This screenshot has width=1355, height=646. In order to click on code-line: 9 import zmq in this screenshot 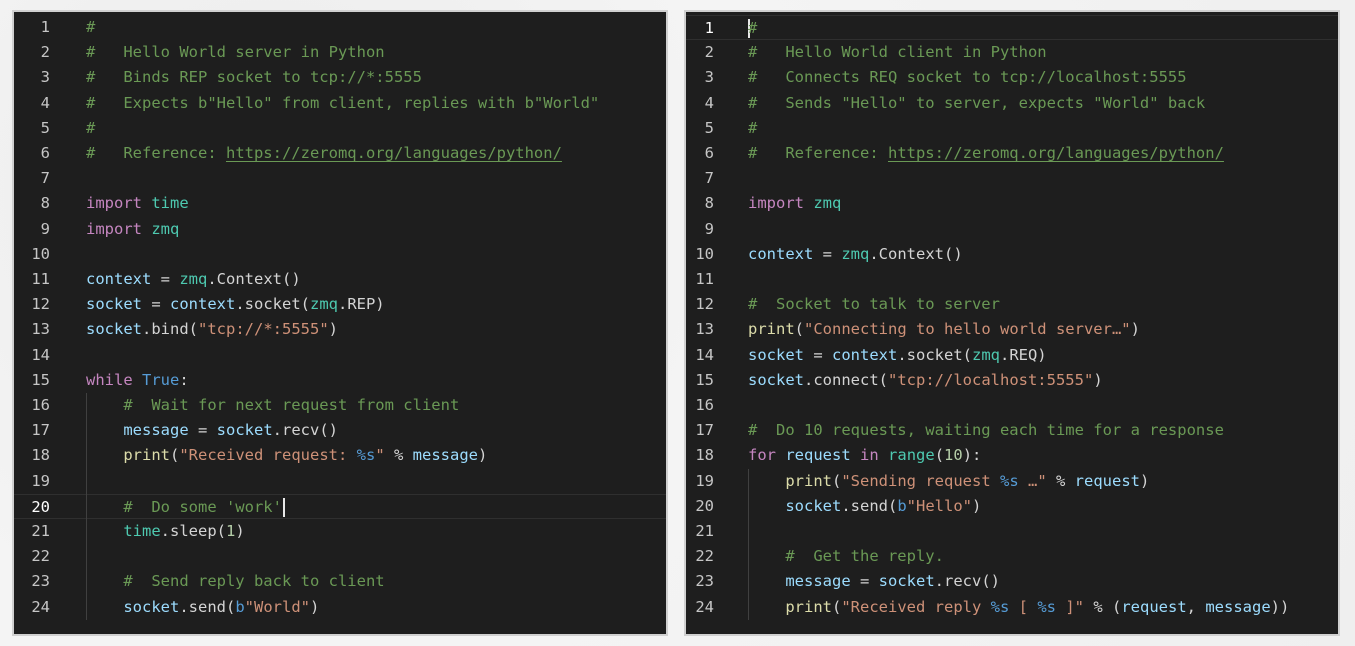, I will do `click(340, 229)`.